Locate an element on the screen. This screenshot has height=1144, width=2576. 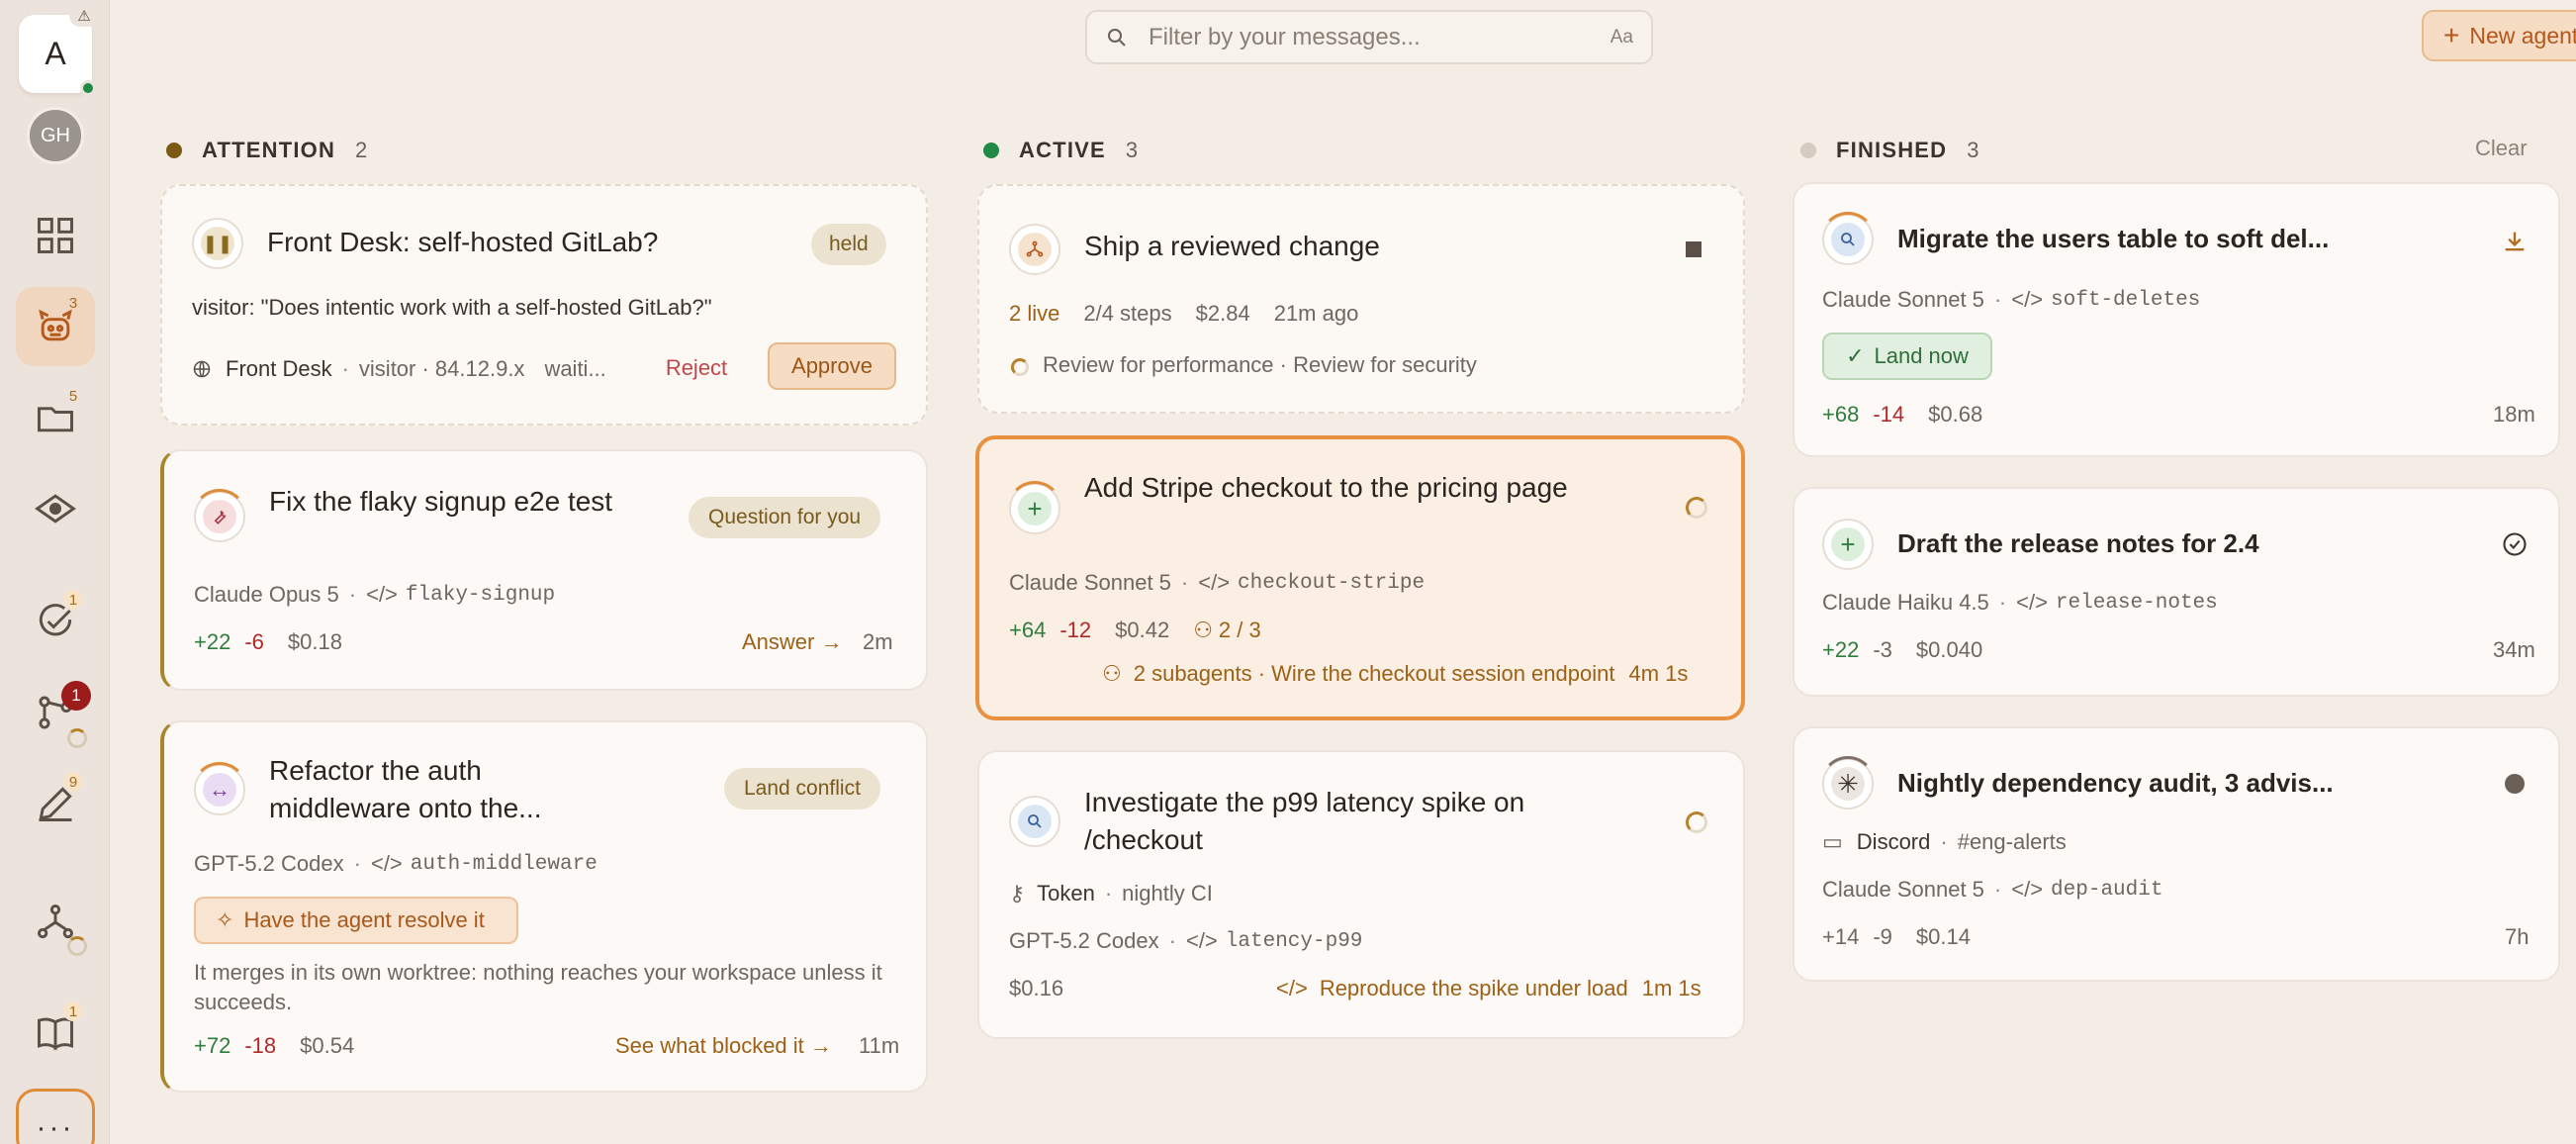
download-icon is located at coordinates (2515, 241).